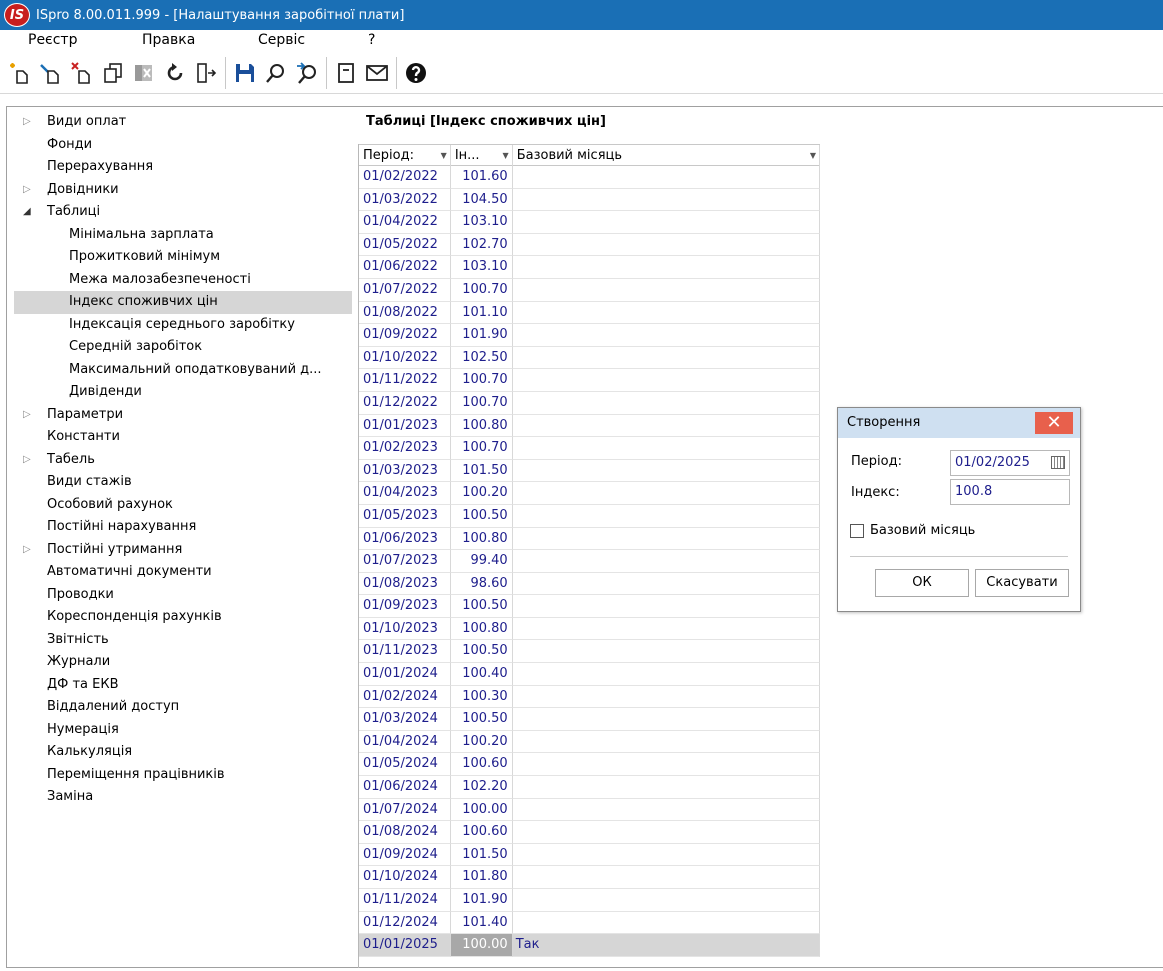  I want to click on table-row: 01/12/2024 101.40, so click(590, 923).